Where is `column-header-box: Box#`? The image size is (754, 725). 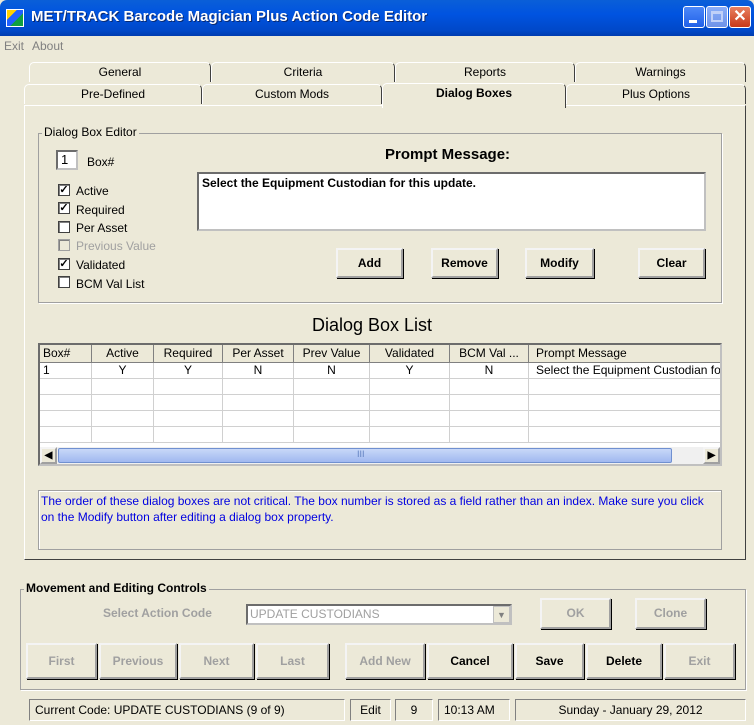 column-header-box: Box# is located at coordinates (66, 354).